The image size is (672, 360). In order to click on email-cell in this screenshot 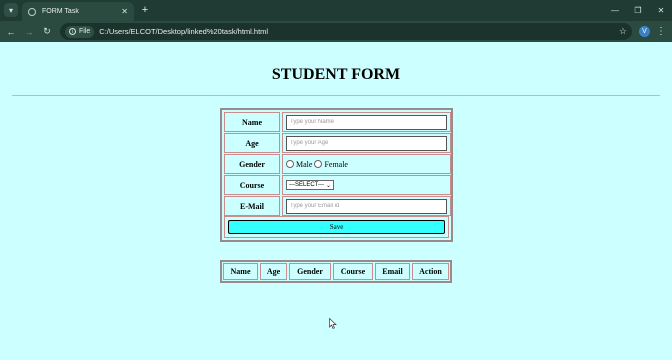, I will do `click(366, 206)`.